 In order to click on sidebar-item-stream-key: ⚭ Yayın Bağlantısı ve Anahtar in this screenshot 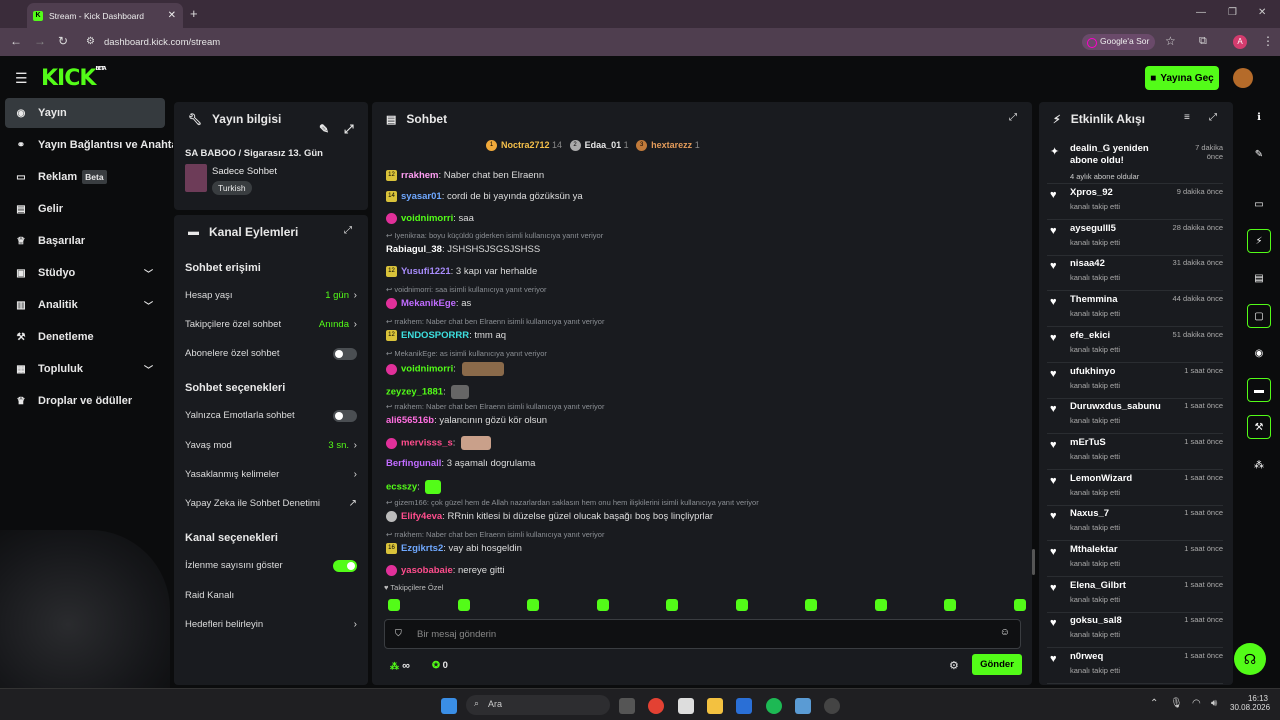, I will do `click(90, 145)`.